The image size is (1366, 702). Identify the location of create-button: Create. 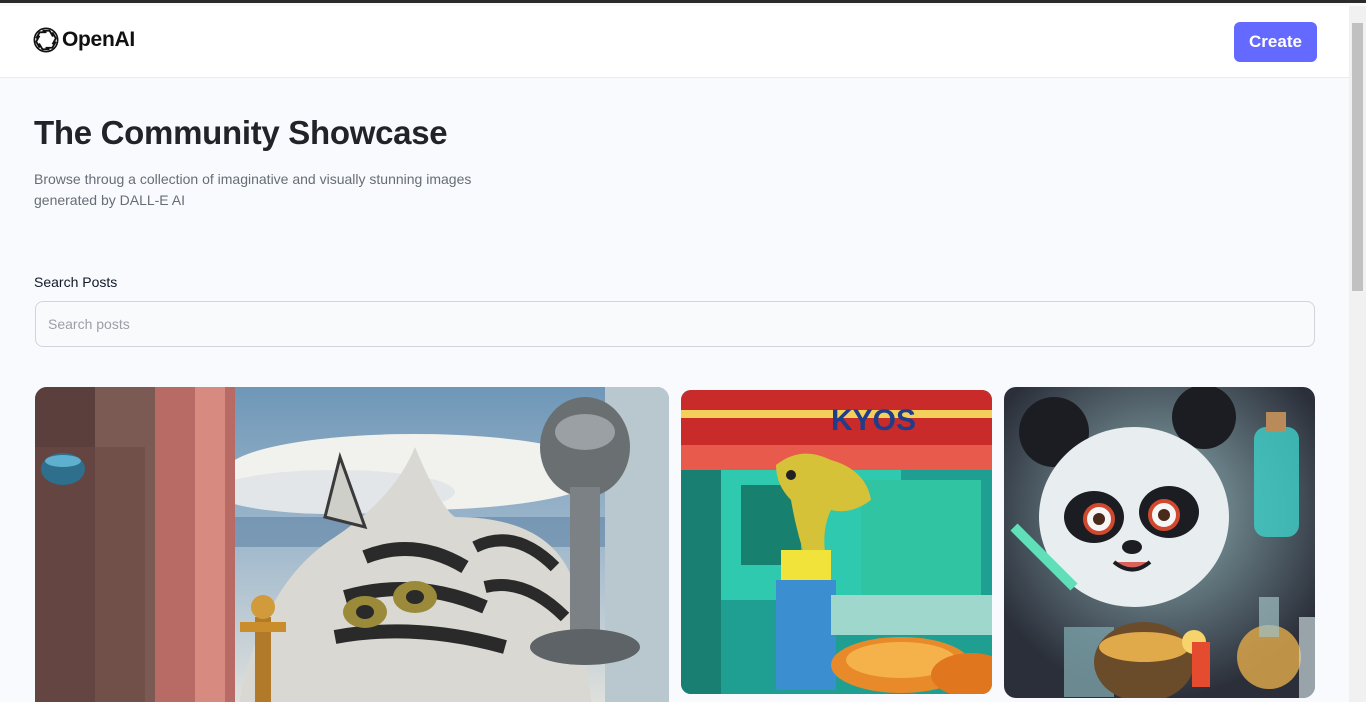
(1275, 42).